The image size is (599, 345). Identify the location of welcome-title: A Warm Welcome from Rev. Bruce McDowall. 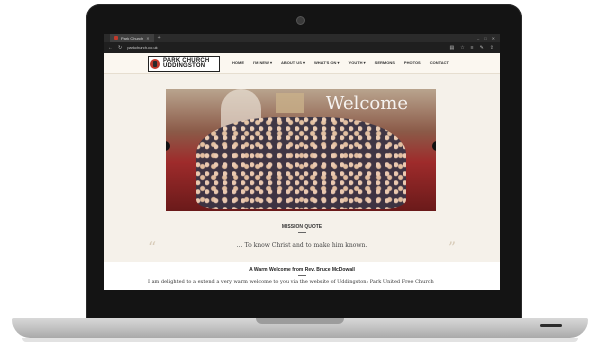
(302, 270).